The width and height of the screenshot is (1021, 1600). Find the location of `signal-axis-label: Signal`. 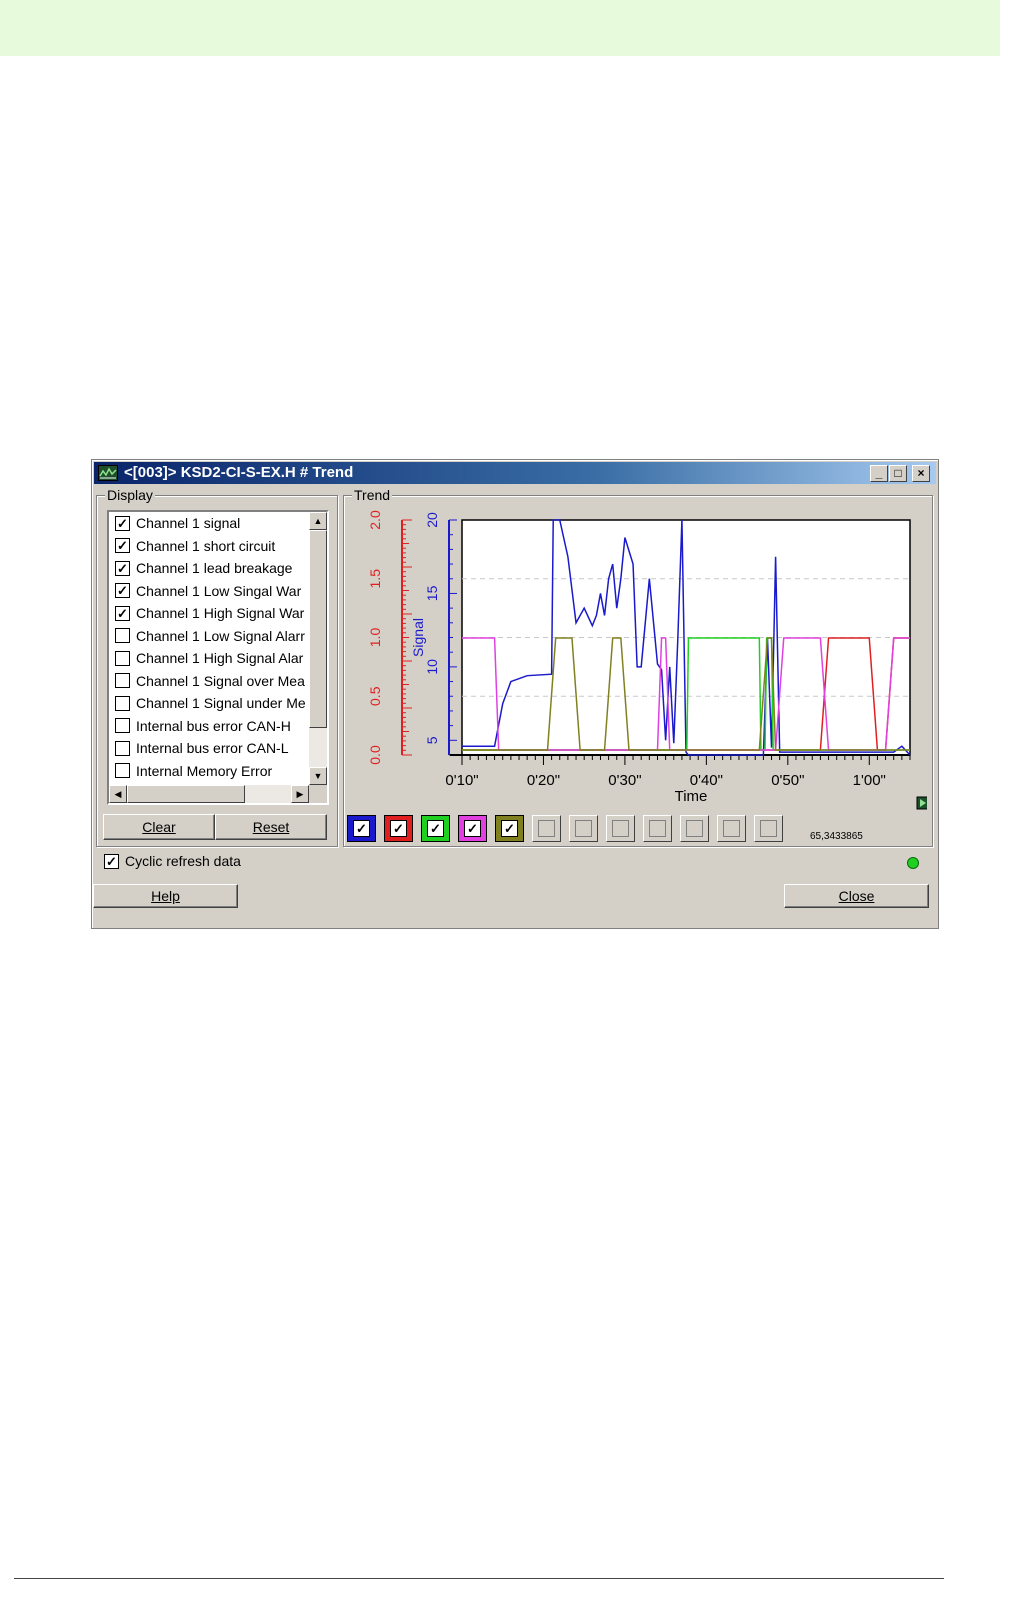

signal-axis-label: Signal is located at coordinates (418, 637).